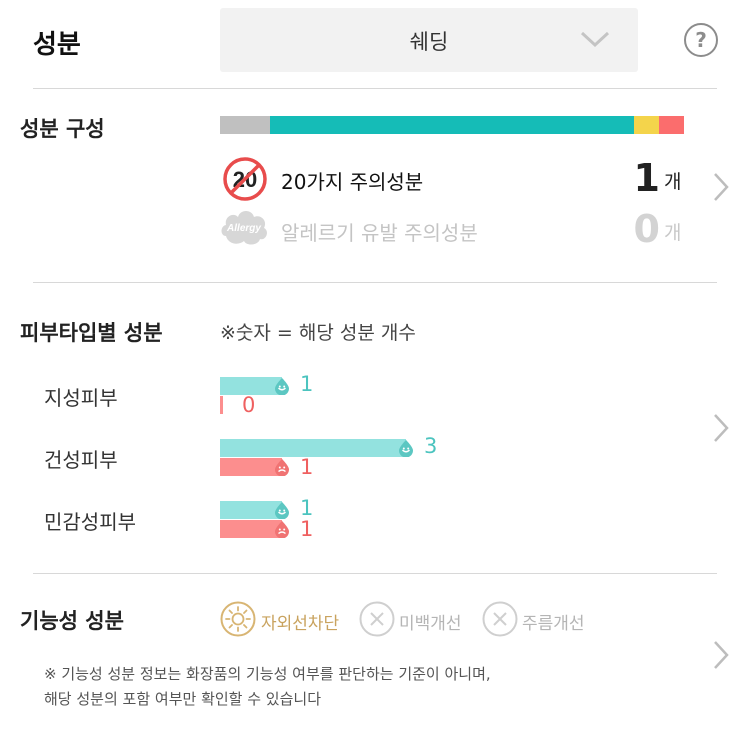 This screenshot has width=750, height=734. What do you see at coordinates (221, 405) in the screenshot?
I see `bad-bar` at bounding box center [221, 405].